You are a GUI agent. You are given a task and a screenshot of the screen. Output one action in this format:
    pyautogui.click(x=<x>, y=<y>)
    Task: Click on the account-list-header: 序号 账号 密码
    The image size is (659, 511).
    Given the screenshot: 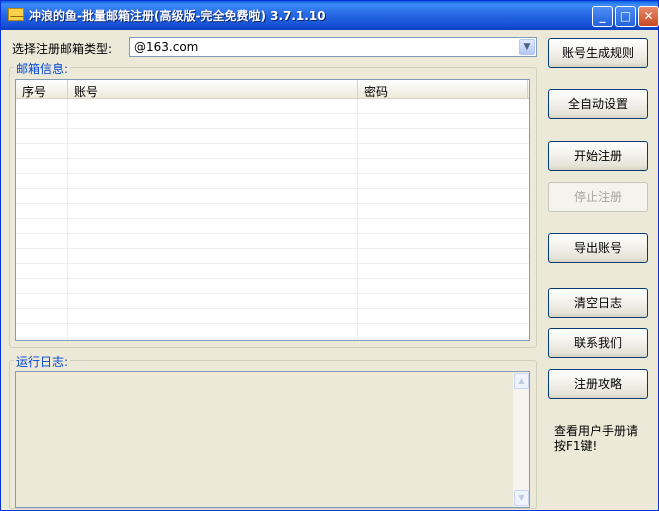 What is the action you would take?
    pyautogui.click(x=272, y=89)
    